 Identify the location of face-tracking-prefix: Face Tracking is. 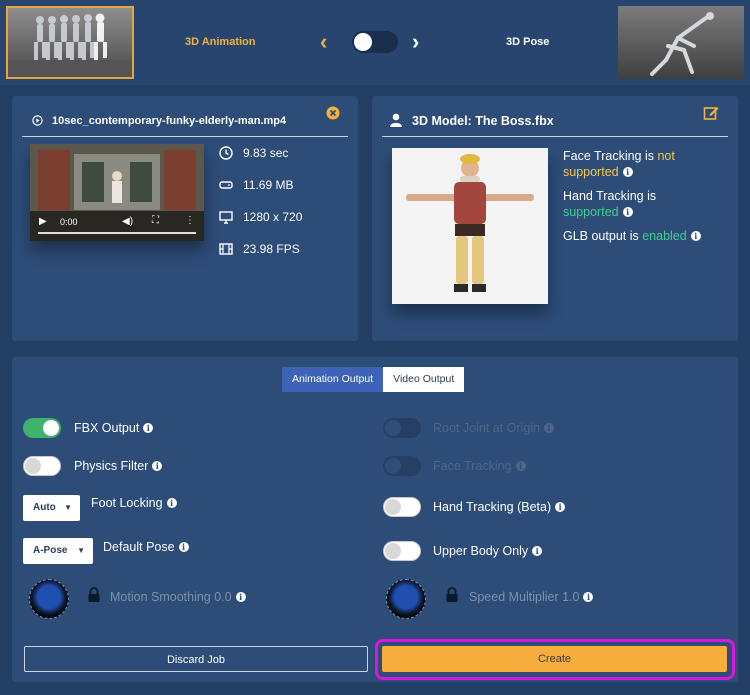
(610, 156).